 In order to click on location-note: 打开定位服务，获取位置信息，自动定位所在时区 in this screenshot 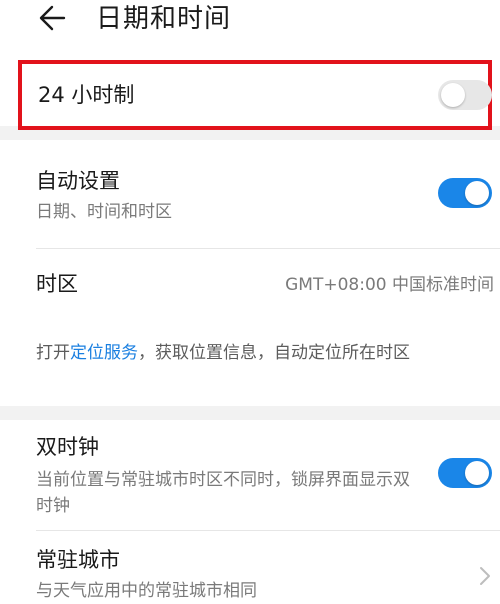, I will do `click(256, 353)`.